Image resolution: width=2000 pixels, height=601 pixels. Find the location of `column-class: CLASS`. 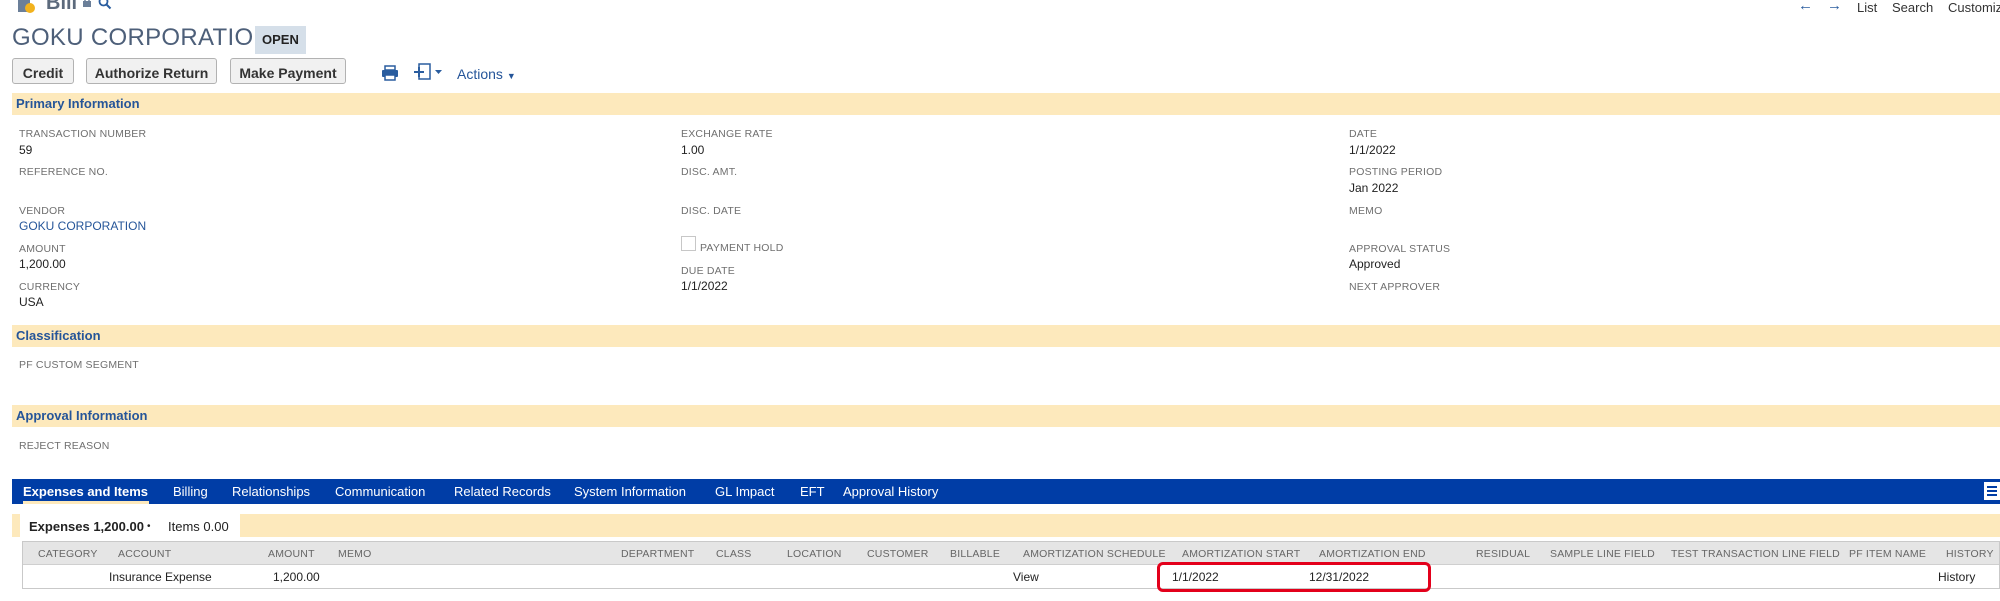

column-class: CLASS is located at coordinates (733, 554).